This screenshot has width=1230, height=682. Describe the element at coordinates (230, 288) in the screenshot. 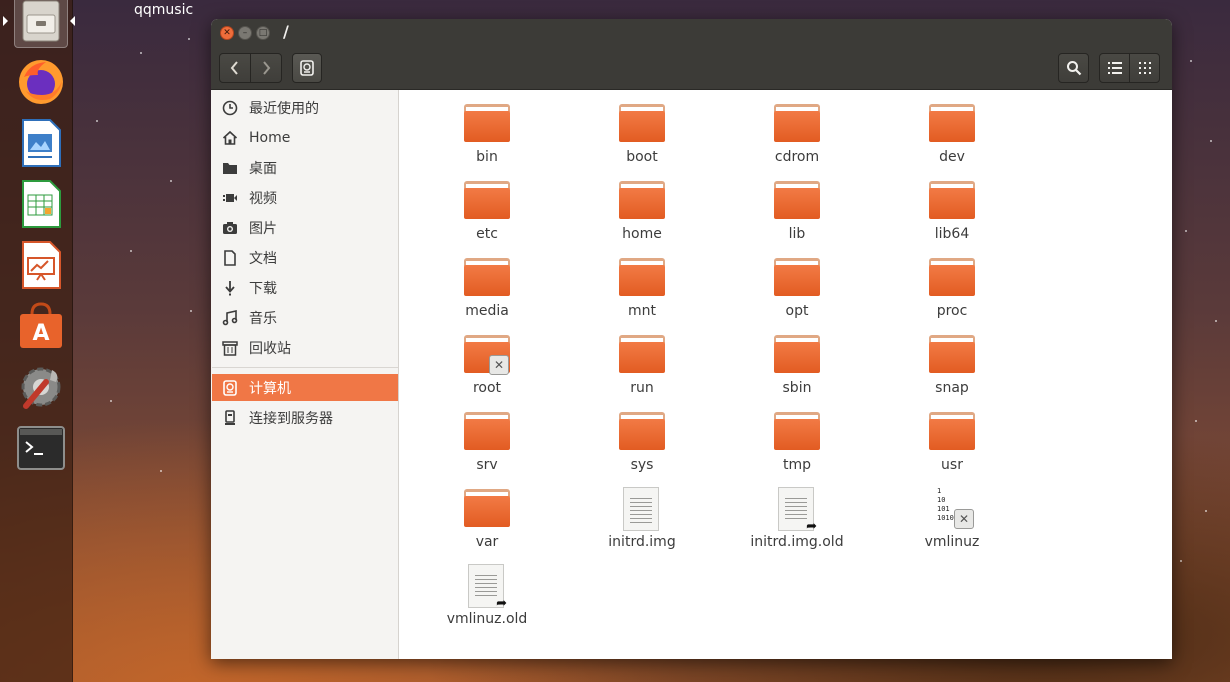

I see `download-icon` at that location.